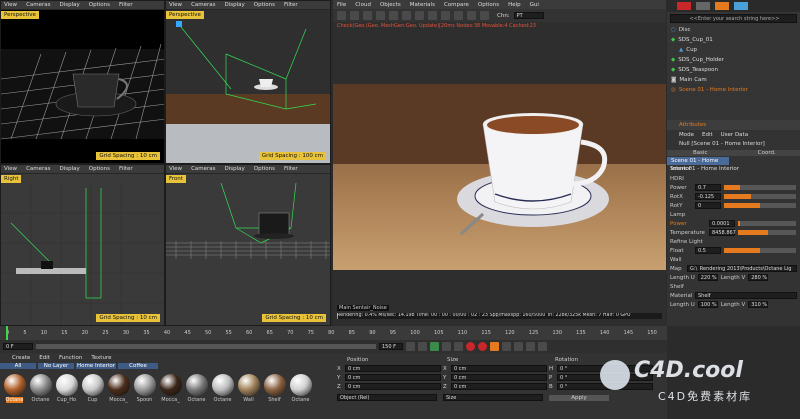 This screenshot has width=800, height=419. I want to click on orange-icon, so click(722, 6).